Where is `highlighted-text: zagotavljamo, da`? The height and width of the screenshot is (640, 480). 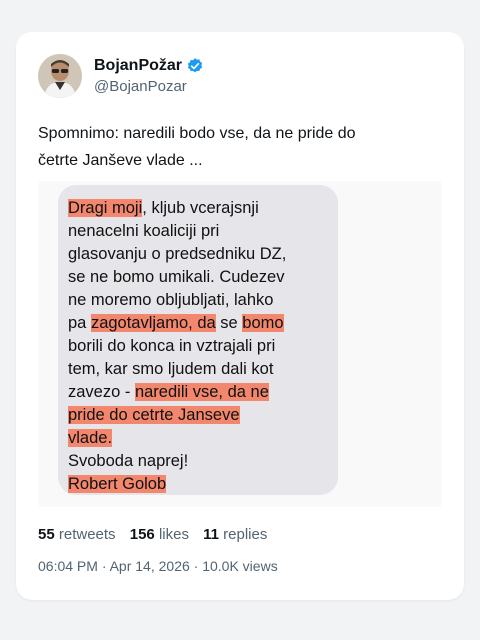
highlighted-text: zagotavljamo, da is located at coordinates (153, 323).